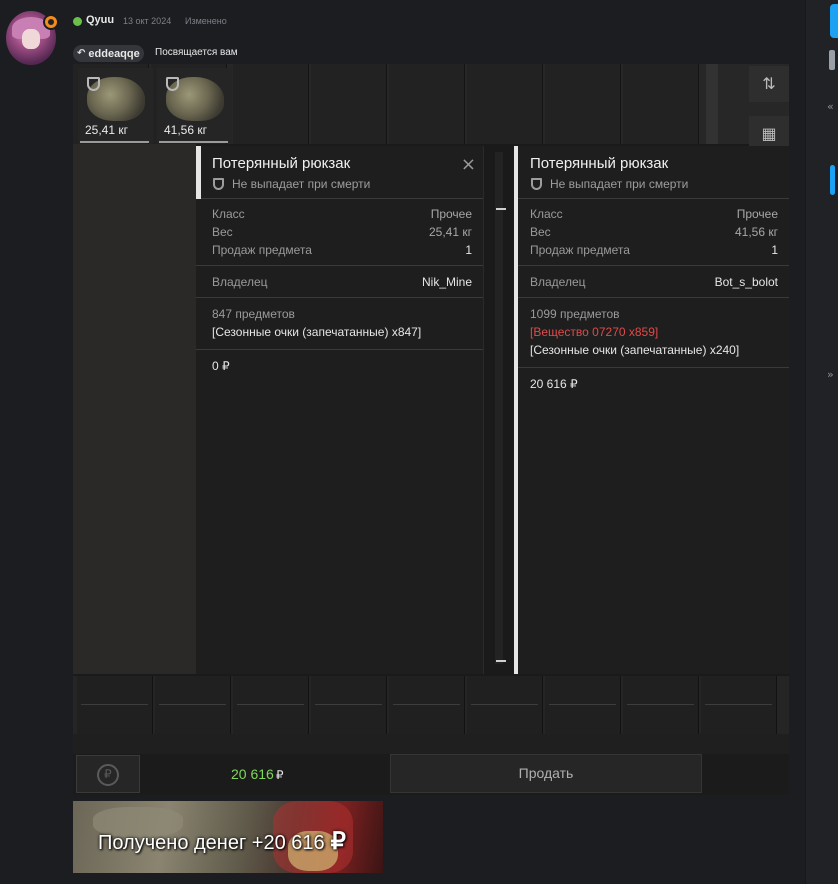 The image size is (838, 884). Describe the element at coordinates (206, 21) in the screenshot. I see `edited-label: Изменено` at that location.